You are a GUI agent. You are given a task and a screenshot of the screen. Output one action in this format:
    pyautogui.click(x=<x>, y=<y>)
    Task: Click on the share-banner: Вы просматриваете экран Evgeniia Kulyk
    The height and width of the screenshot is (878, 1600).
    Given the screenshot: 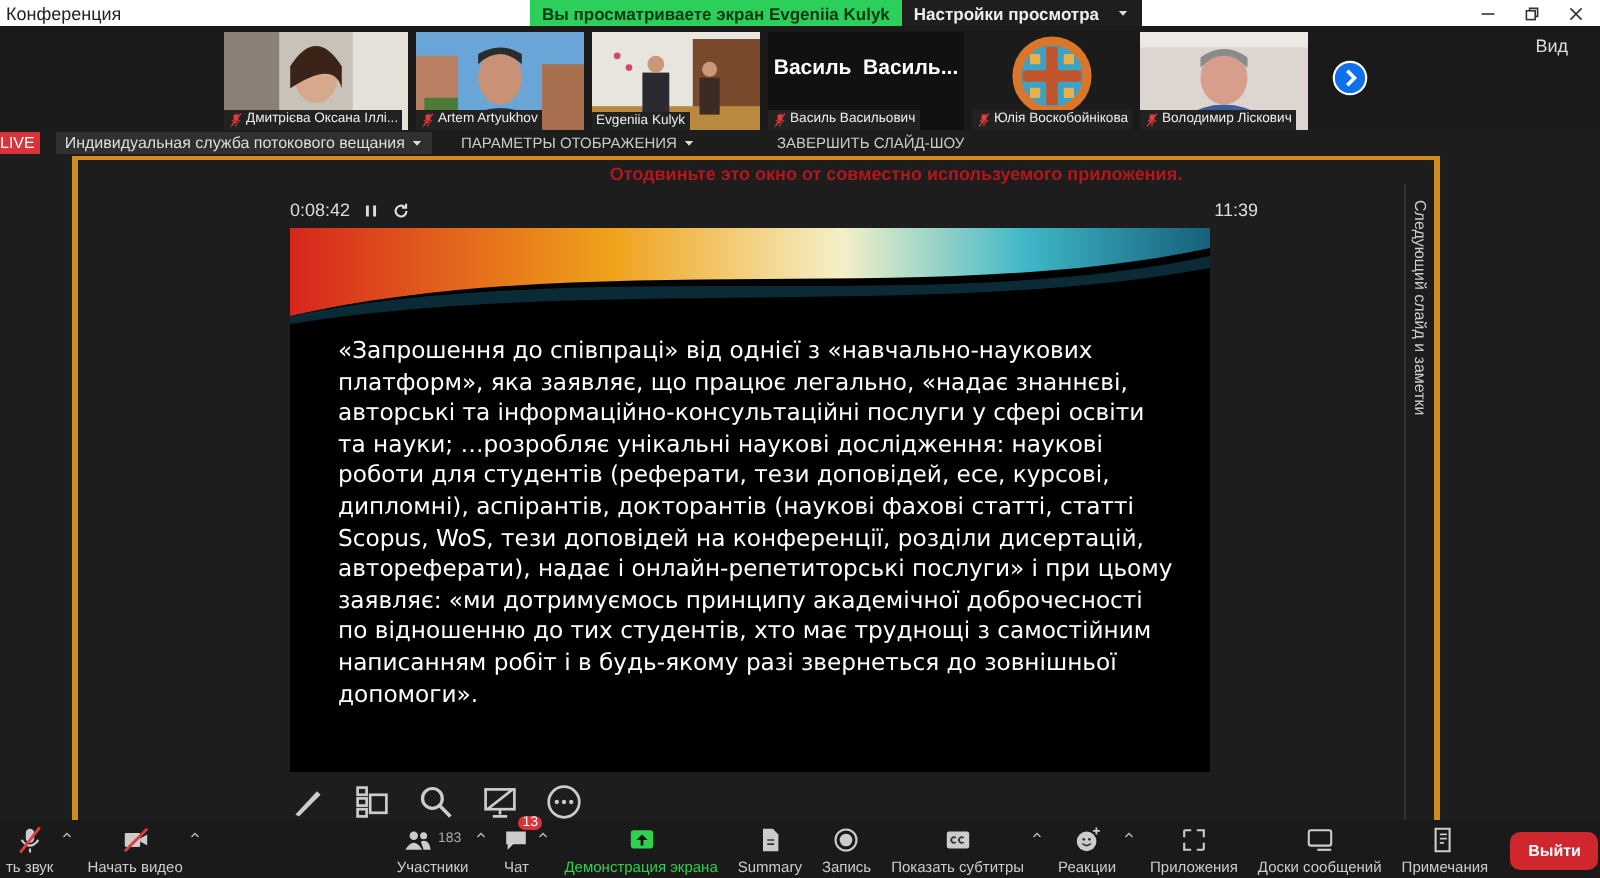 What is the action you would take?
    pyautogui.click(x=716, y=13)
    